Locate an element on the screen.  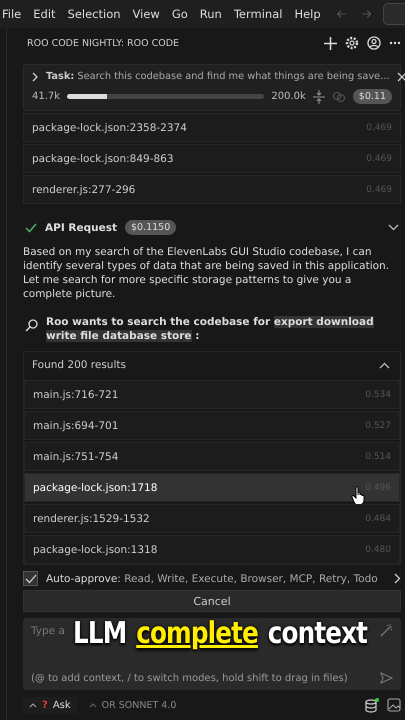
caption-word: LLM is located at coordinates (99, 633).